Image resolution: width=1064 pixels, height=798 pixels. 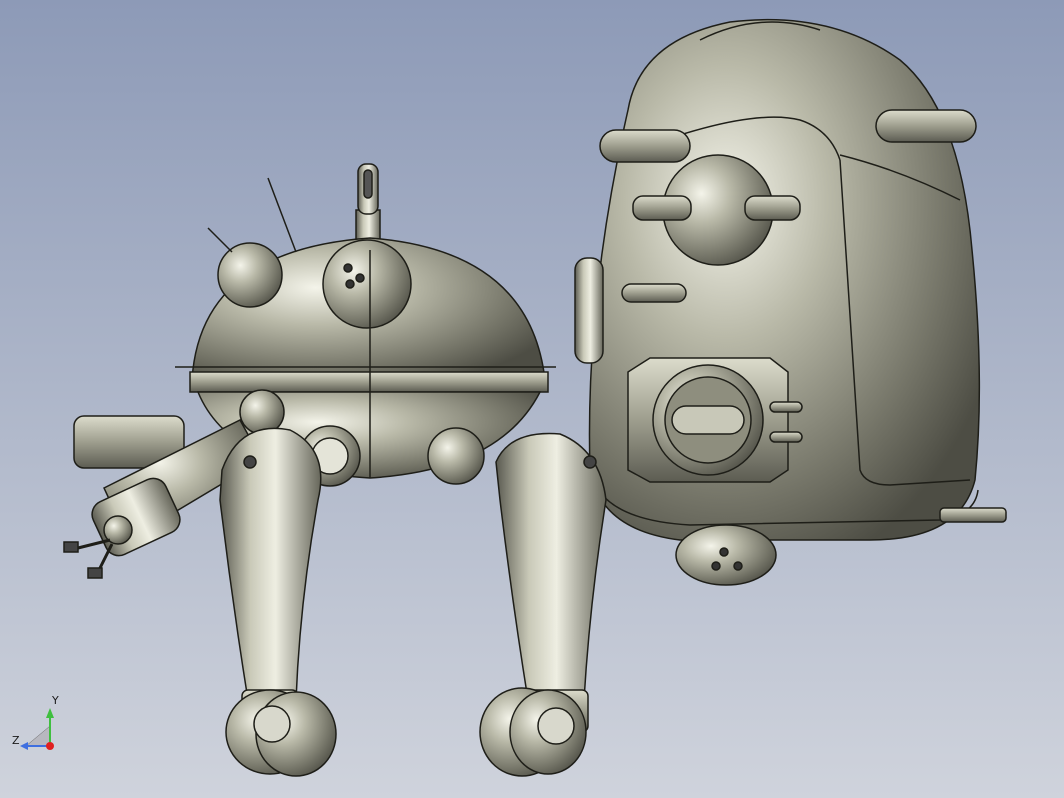 What do you see at coordinates (50, 713) in the screenshot?
I see `y-axis-arrow` at bounding box center [50, 713].